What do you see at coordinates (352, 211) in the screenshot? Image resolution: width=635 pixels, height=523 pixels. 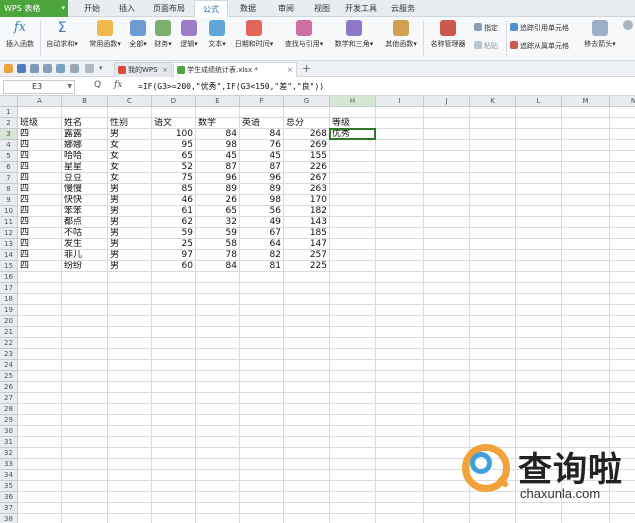 I see `cell-H10` at bounding box center [352, 211].